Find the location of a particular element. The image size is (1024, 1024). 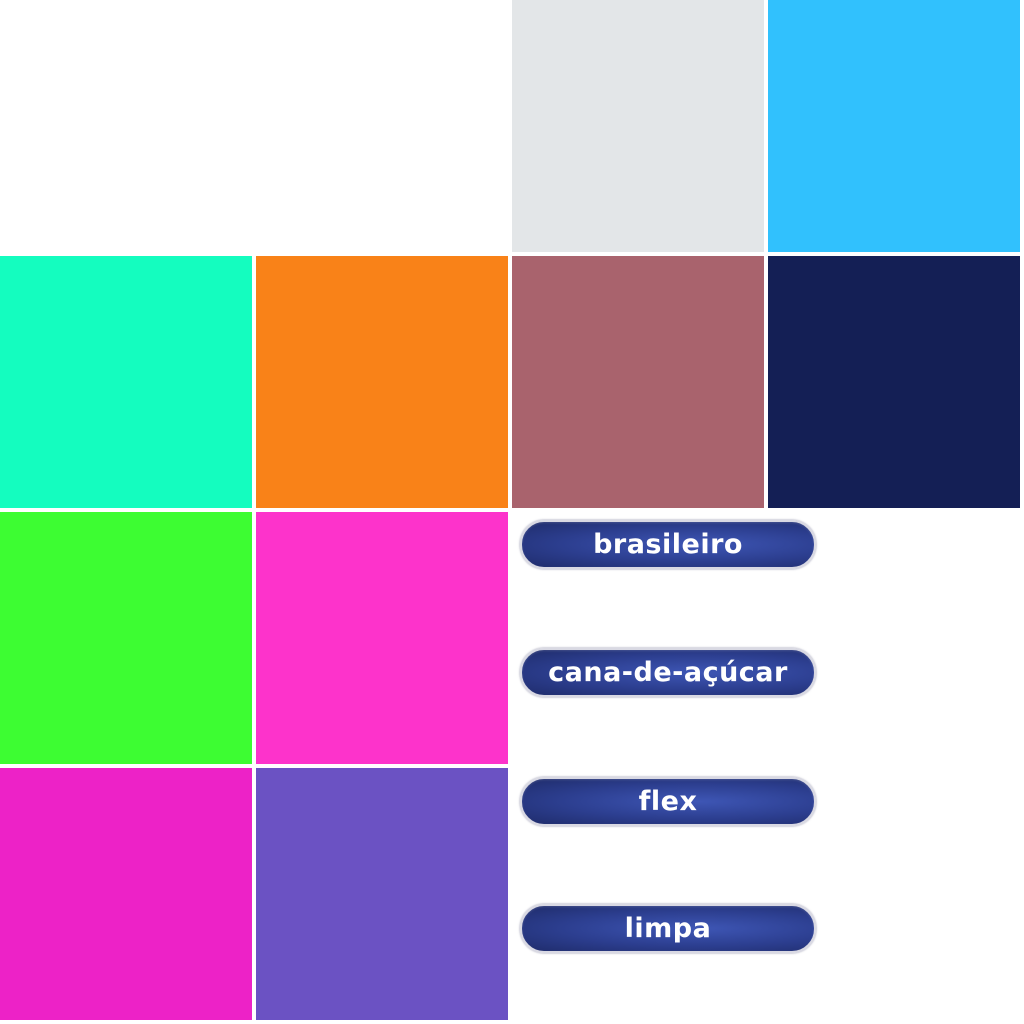

swatch-magenta is located at coordinates (126, 894).